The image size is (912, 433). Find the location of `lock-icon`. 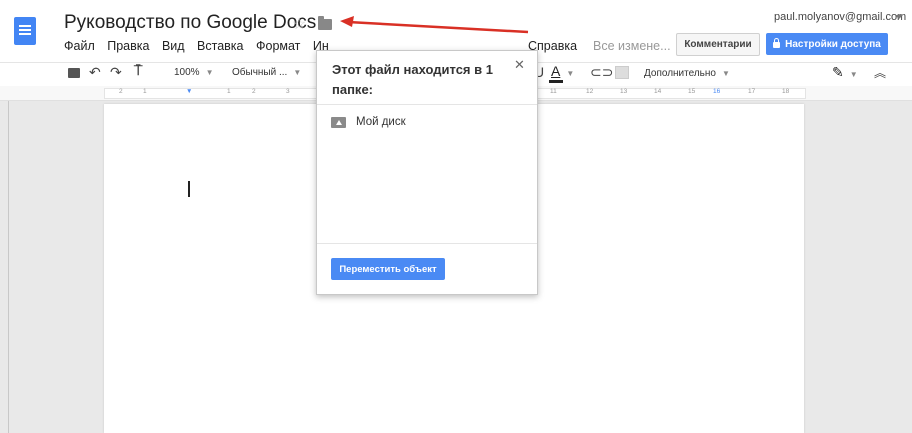

lock-icon is located at coordinates (777, 43).